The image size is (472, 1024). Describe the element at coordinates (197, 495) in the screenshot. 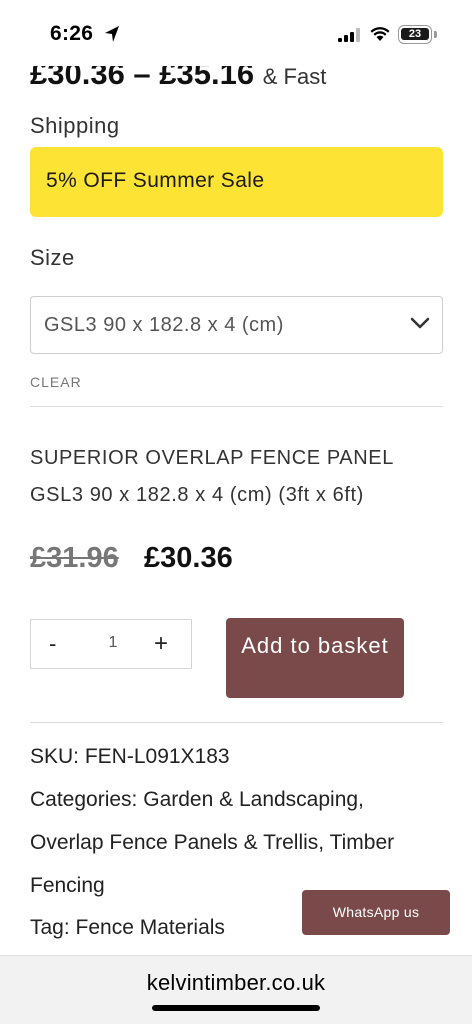

I see `variant-line-2: GSL3 90 x 182.8 x 4 (cm) (3ft x 6ft)` at that location.